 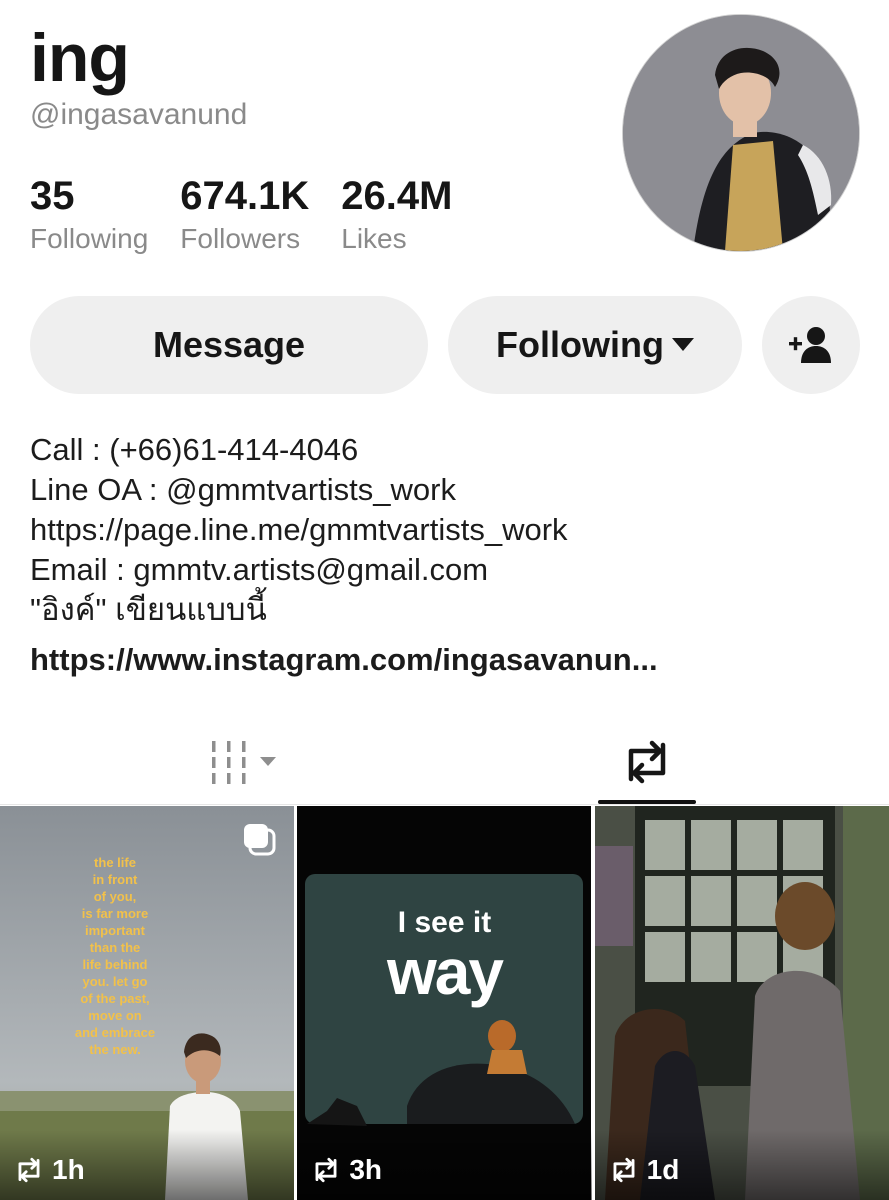 I want to click on bio-line: Line OA : @gmmtvartists_work, so click(x=243, y=489).